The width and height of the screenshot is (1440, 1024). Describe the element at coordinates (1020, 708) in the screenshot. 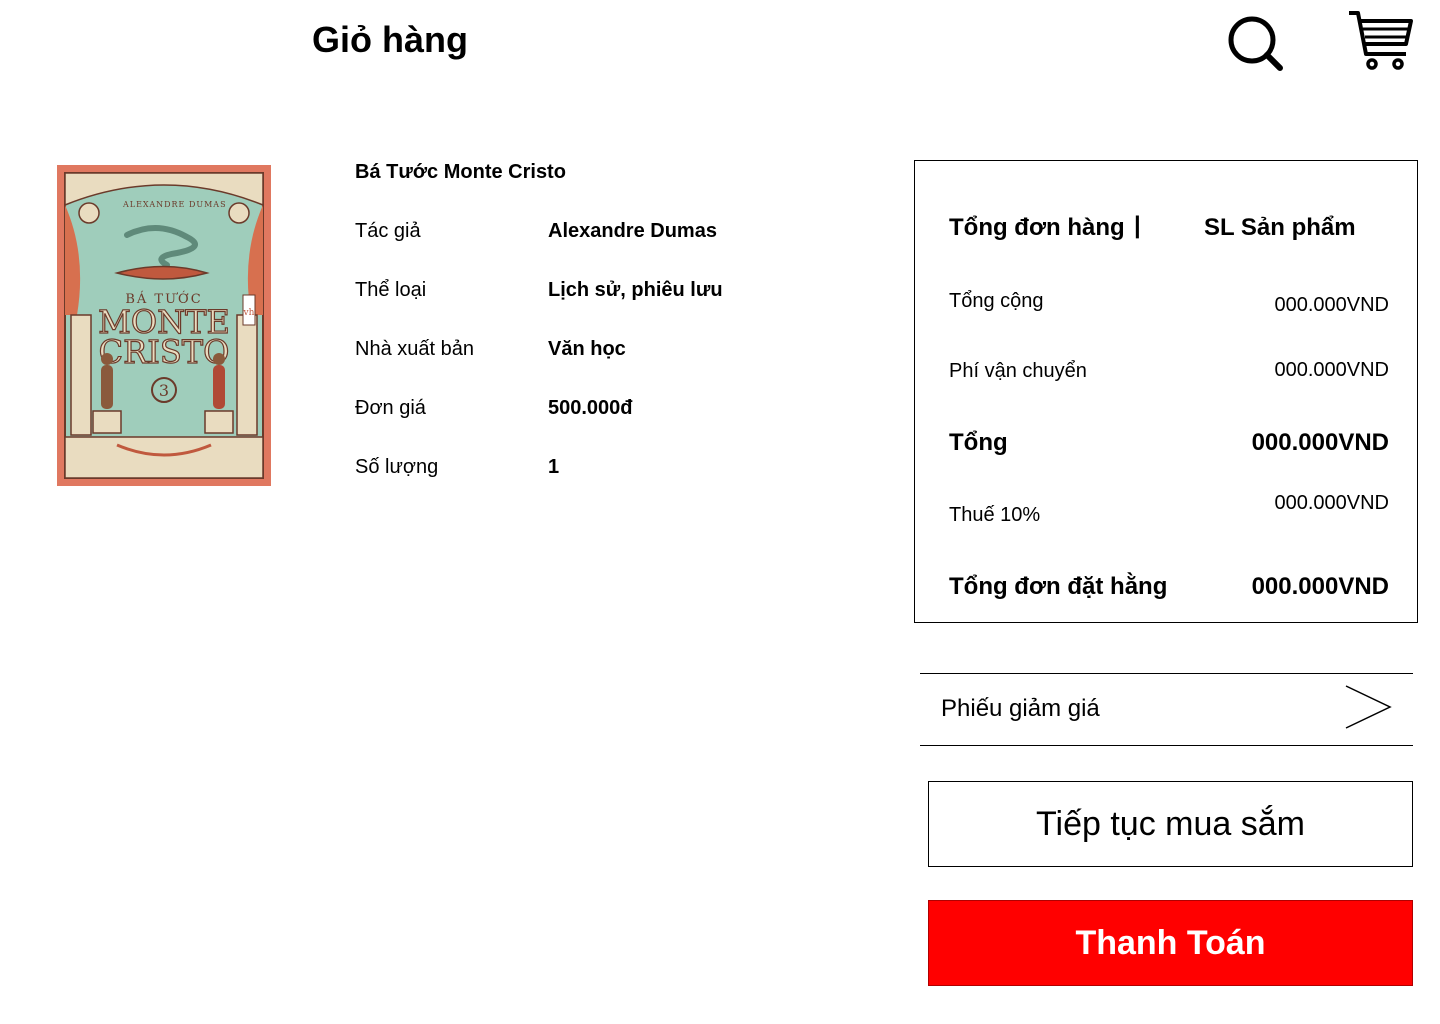

I see `coupon-label: Phiếu giảm giá` at that location.